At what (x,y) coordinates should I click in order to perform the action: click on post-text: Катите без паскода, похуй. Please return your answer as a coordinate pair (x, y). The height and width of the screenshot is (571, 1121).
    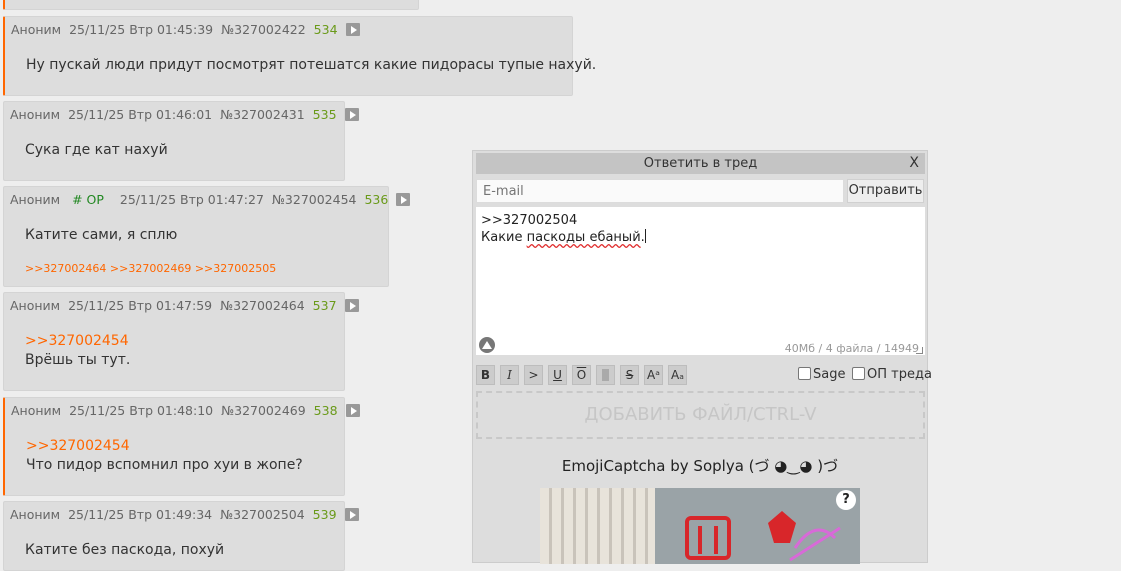
    Looking at the image, I should click on (125, 550).